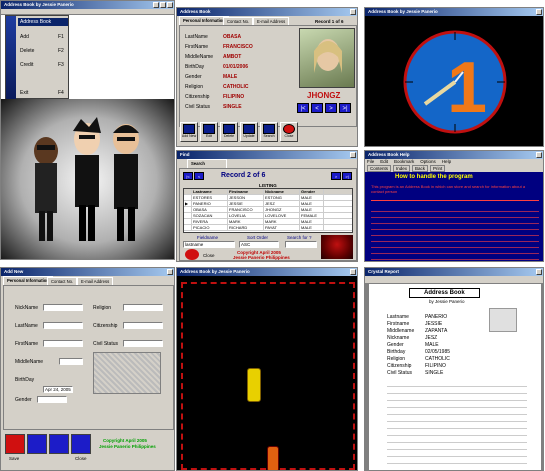  I want to click on close-form-button: Close, so click(289, 132).